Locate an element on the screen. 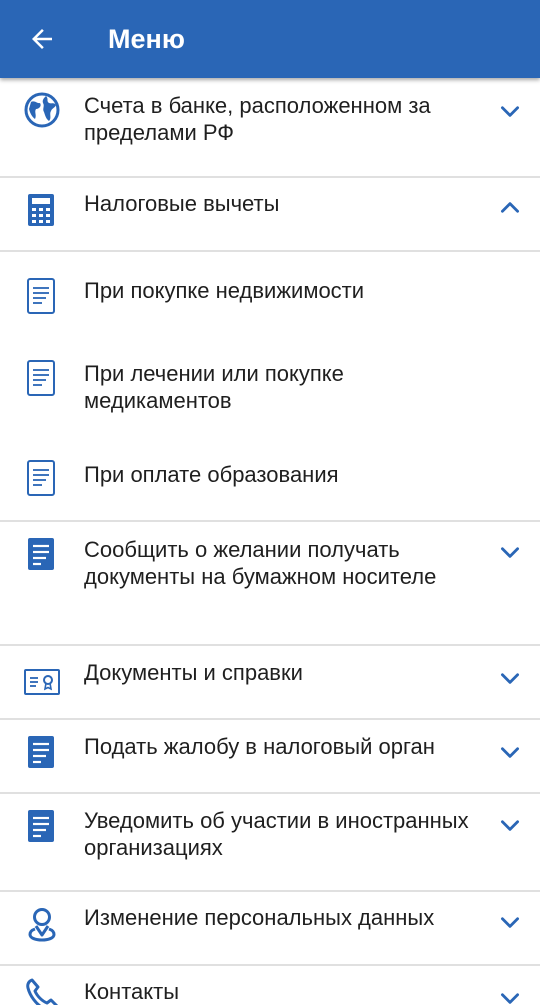 The image size is (540, 1005). calculator-icon is located at coordinates (41, 210).